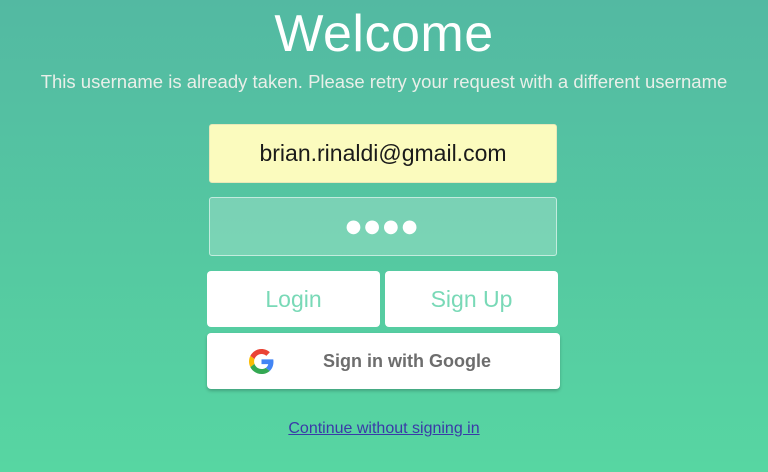 This screenshot has width=768, height=472. What do you see at coordinates (384, 34) in the screenshot?
I see `page-title: Welcome` at bounding box center [384, 34].